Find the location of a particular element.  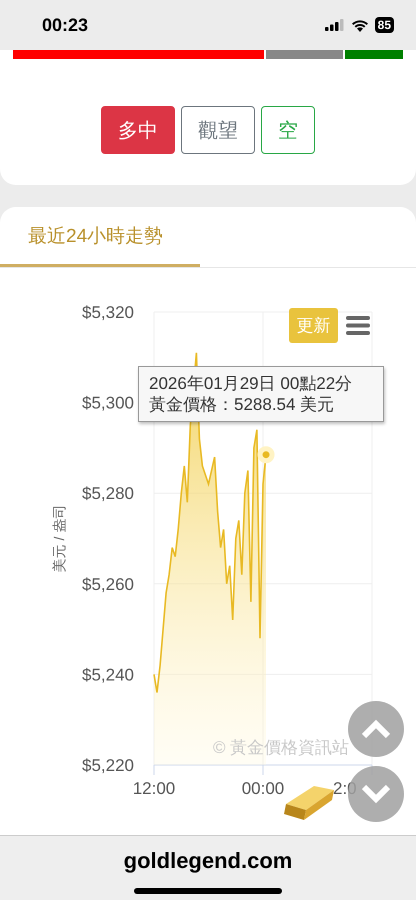

signal-icon is located at coordinates (334, 25).